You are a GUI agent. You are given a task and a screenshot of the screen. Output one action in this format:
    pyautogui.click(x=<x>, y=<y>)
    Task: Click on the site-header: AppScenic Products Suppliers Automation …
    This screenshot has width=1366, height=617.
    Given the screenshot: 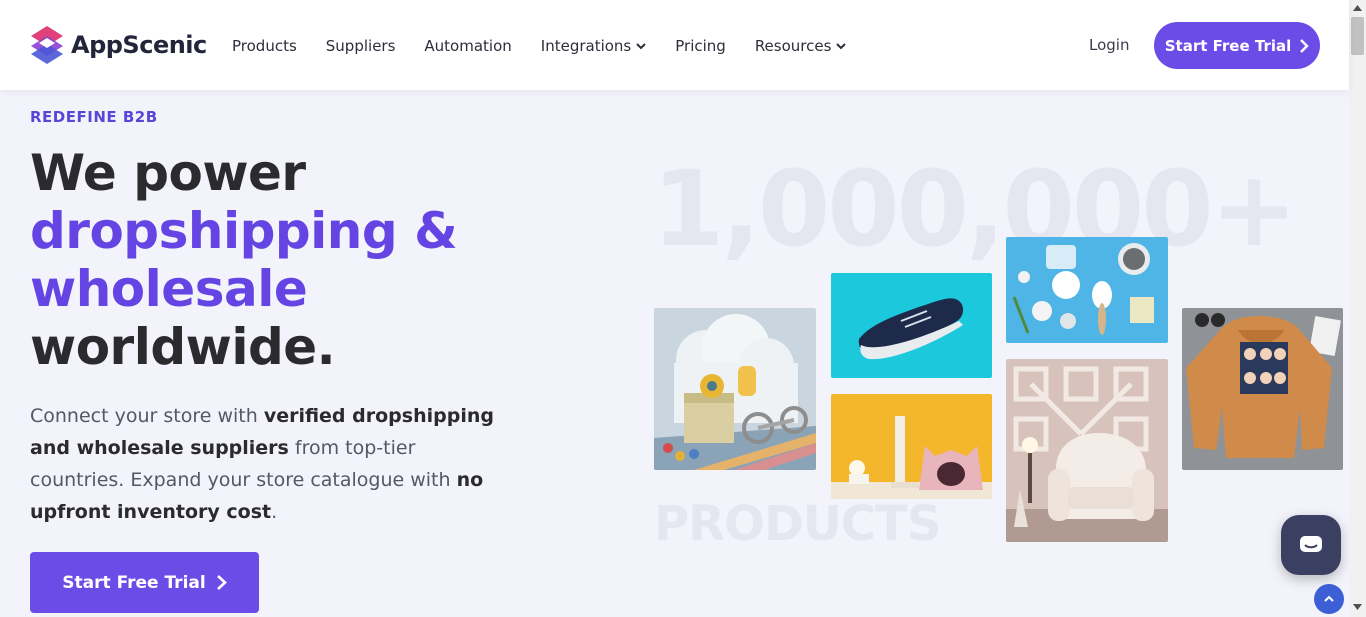 What is the action you would take?
    pyautogui.click(x=674, y=45)
    